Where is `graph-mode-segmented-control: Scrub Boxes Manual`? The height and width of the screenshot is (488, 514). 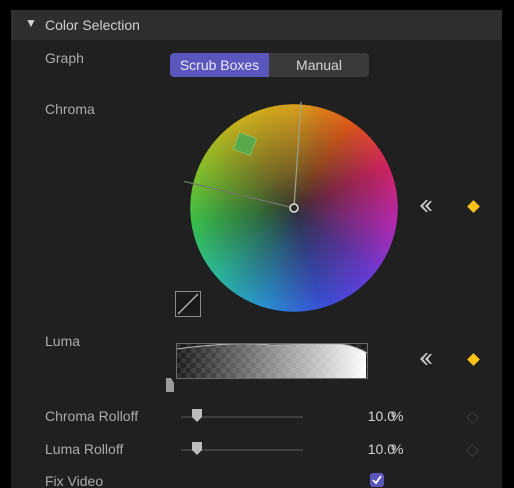
graph-mode-segmented-control: Scrub Boxes Manual is located at coordinates (269, 65).